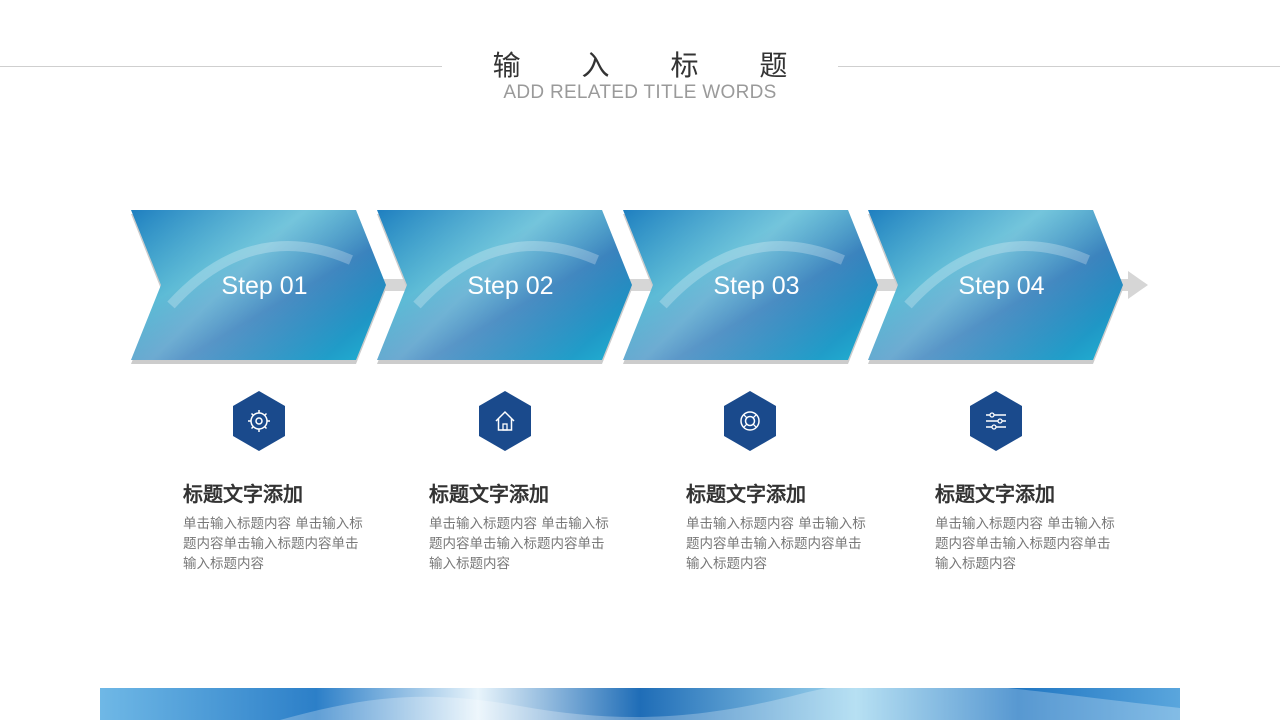  I want to click on lifebuoy-icon, so click(750, 421).